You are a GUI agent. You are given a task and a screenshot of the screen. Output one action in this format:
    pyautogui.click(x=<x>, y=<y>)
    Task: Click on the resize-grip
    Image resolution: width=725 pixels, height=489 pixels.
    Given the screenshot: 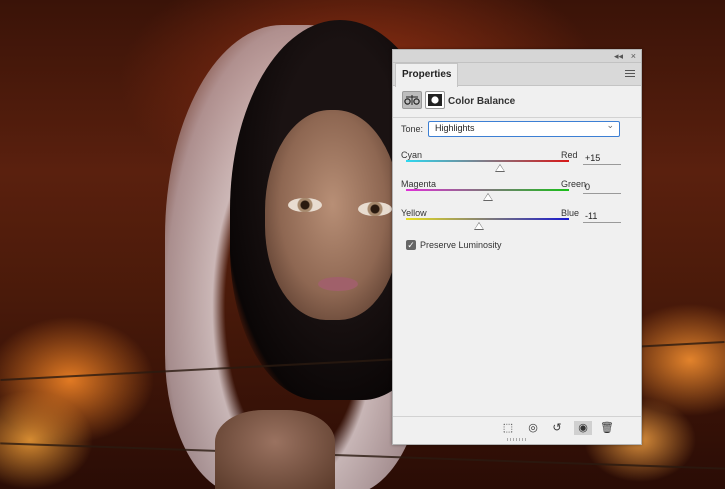 What is the action you would take?
    pyautogui.click(x=517, y=439)
    